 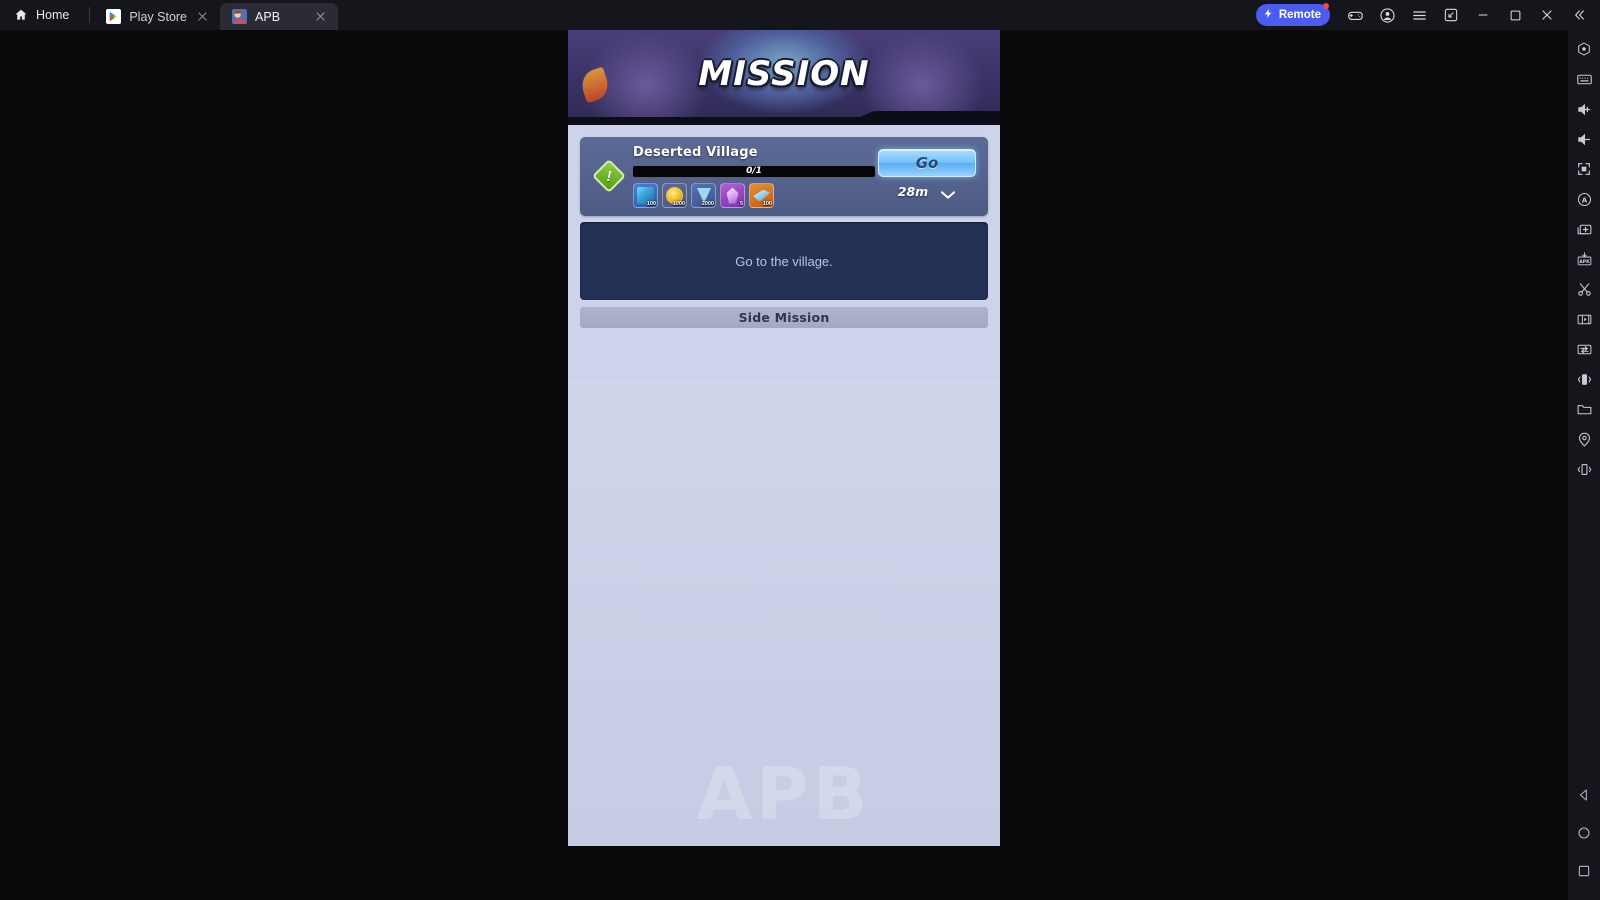 I want to click on home-circle-icon, so click(x=1584, y=833).